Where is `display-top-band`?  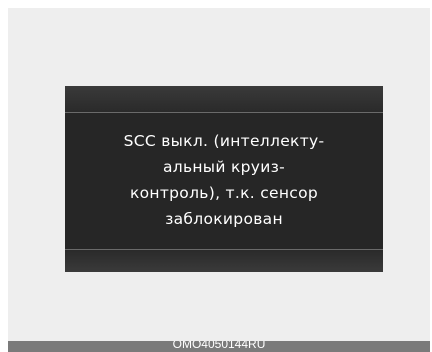 display-top-band is located at coordinates (224, 99).